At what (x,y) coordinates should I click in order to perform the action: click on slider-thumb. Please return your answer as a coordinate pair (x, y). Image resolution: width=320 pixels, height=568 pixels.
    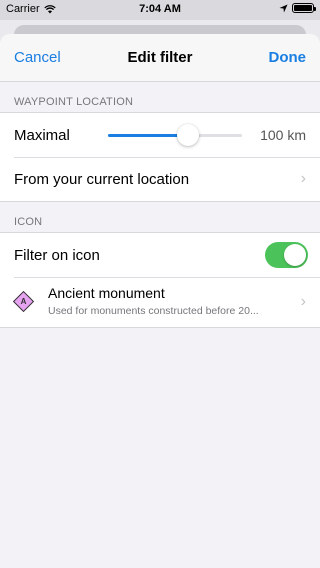
    Looking at the image, I should click on (188, 135).